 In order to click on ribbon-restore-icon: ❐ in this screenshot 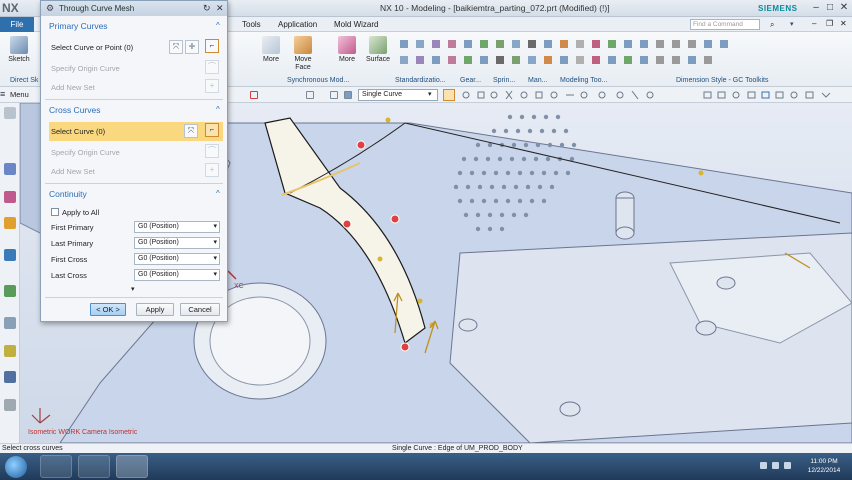, I will do `click(829, 23)`.